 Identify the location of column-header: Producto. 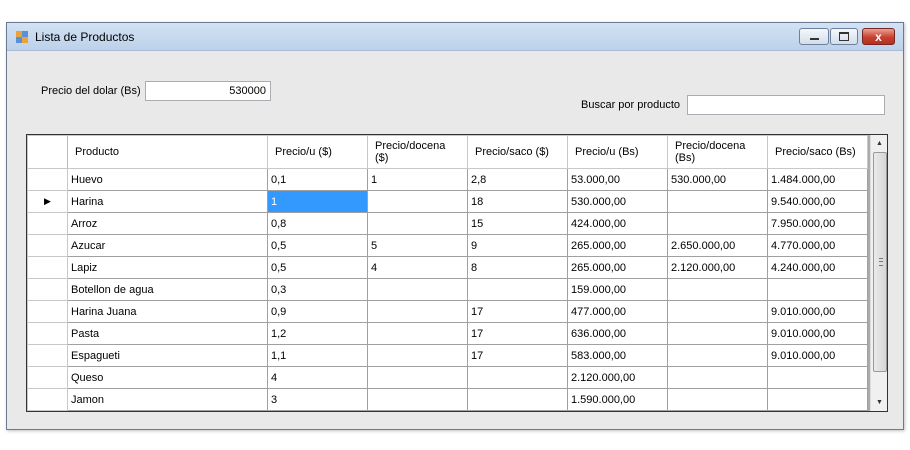
(167, 152).